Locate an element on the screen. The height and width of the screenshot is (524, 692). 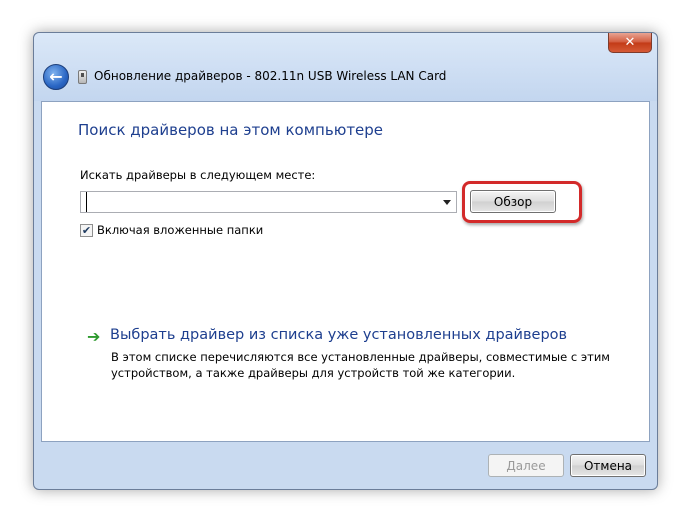
back-arrow-icon: ← is located at coordinates (56, 76).